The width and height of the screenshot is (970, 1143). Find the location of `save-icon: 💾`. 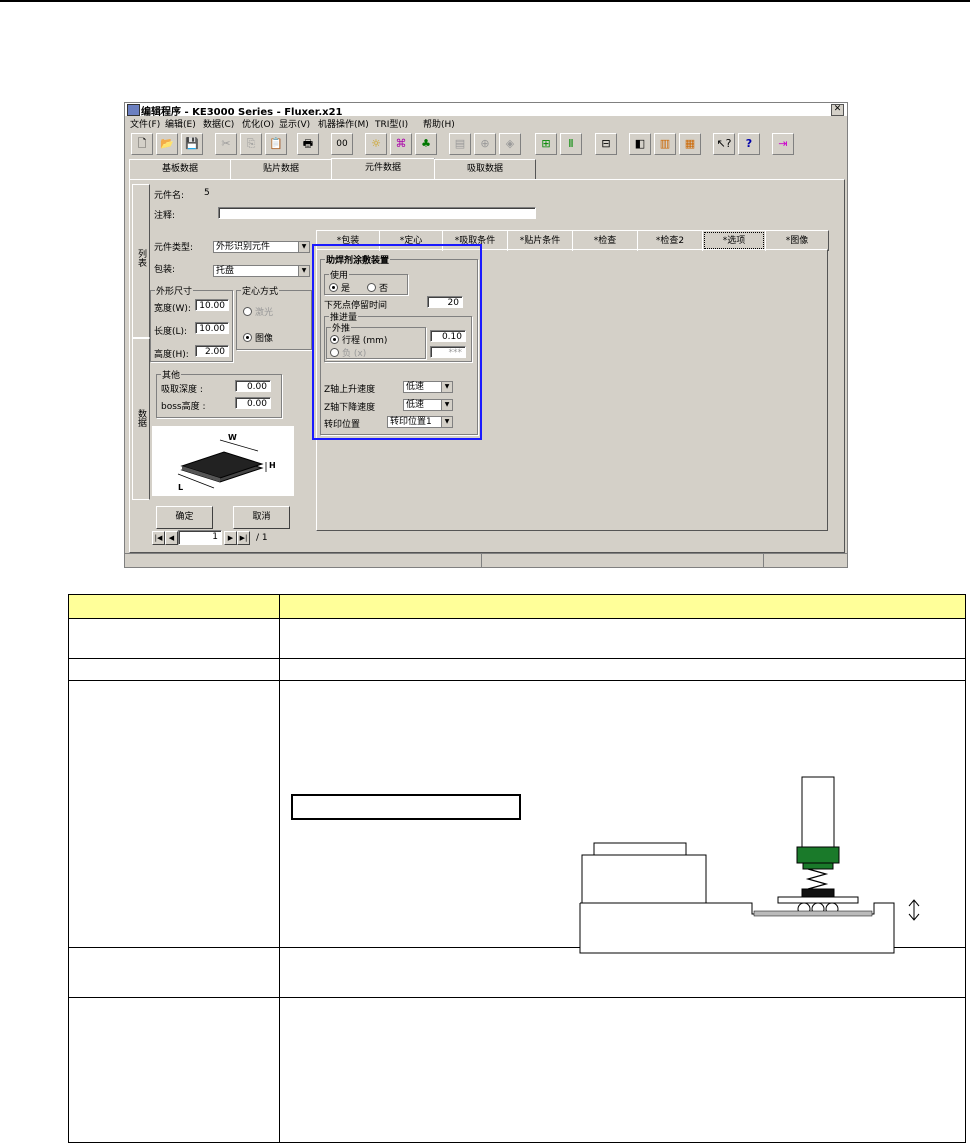

save-icon: 💾 is located at coordinates (192, 144).